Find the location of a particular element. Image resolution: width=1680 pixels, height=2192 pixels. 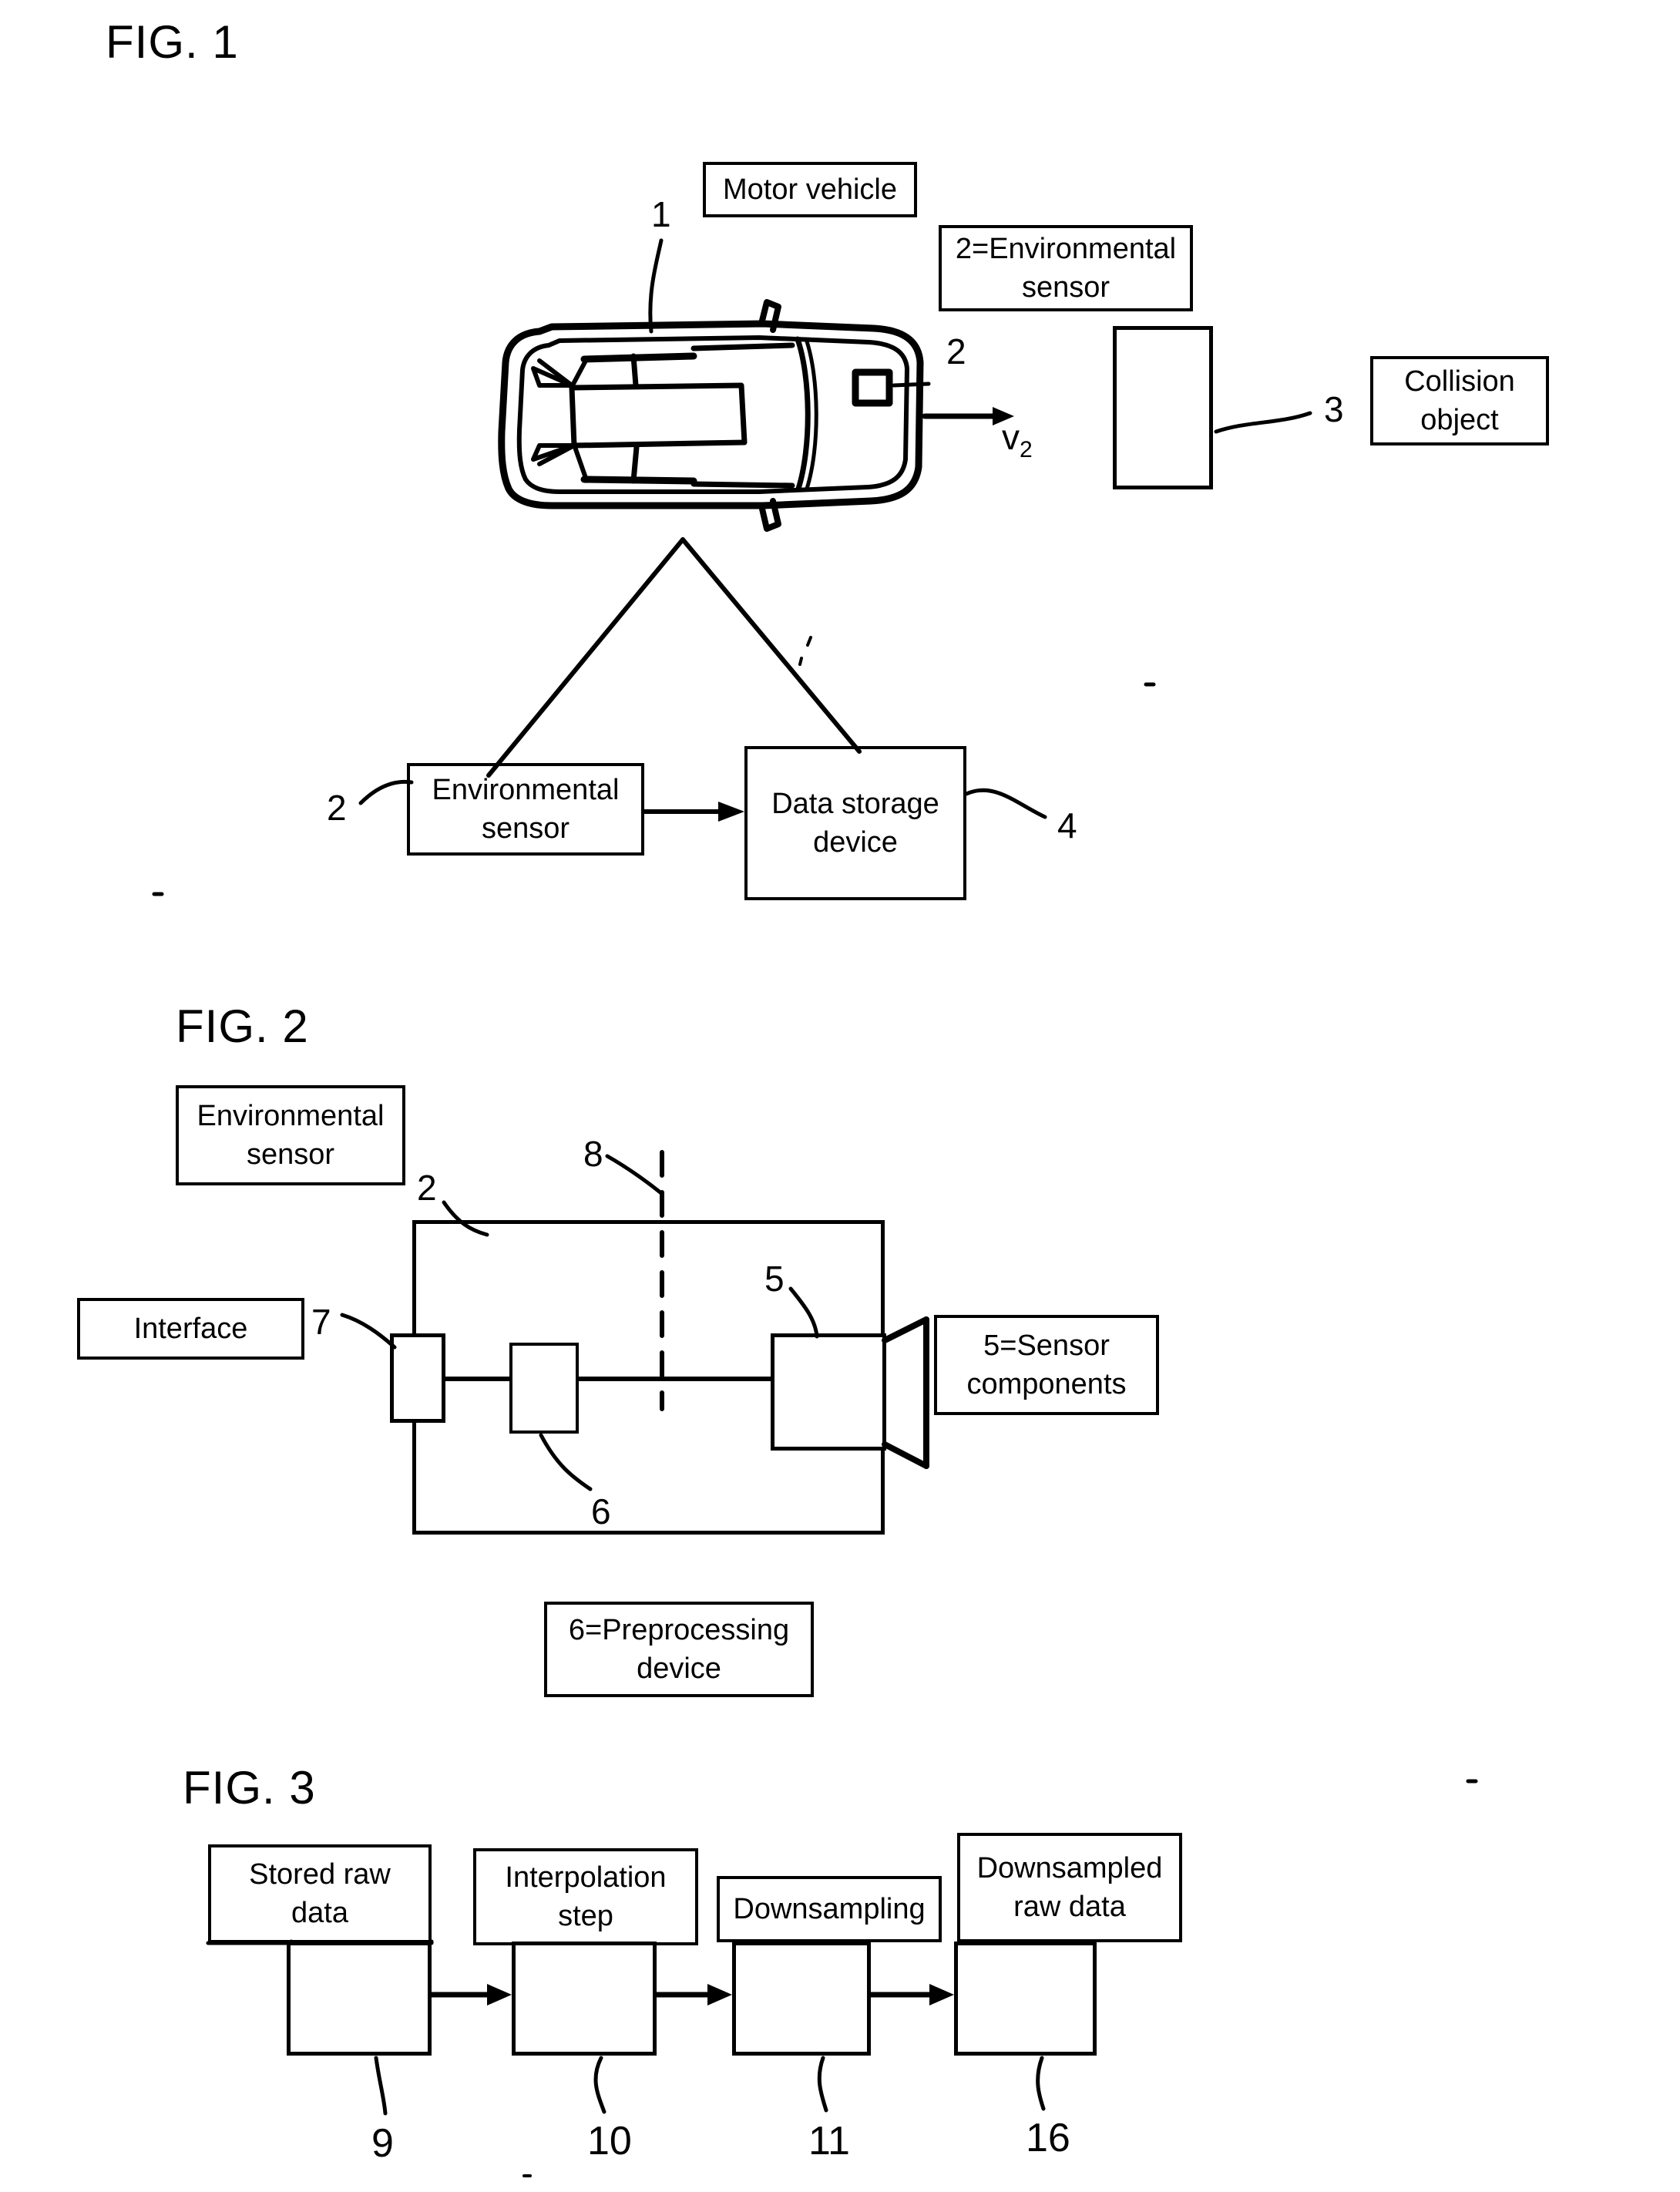

fig2-label-environmental-sensor-text: Environmental sensor is located at coordinates (291, 1135).